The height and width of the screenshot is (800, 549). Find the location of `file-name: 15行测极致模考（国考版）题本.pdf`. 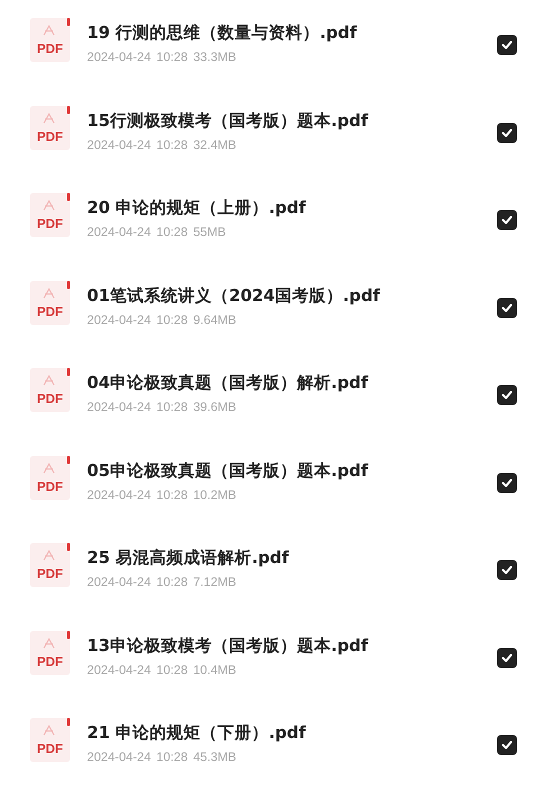

file-name: 15行测极致模考（国考版）题本.pdf is located at coordinates (228, 121).